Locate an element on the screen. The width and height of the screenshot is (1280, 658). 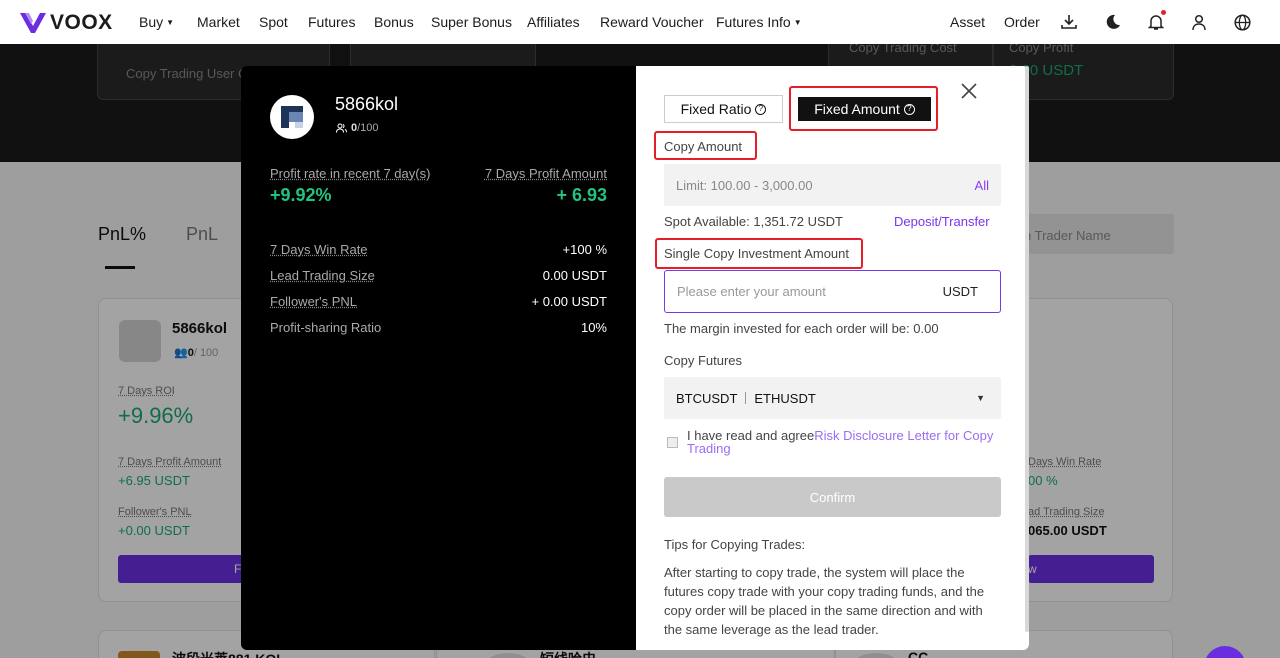
trader-name: 5866kol is located at coordinates (367, 104).